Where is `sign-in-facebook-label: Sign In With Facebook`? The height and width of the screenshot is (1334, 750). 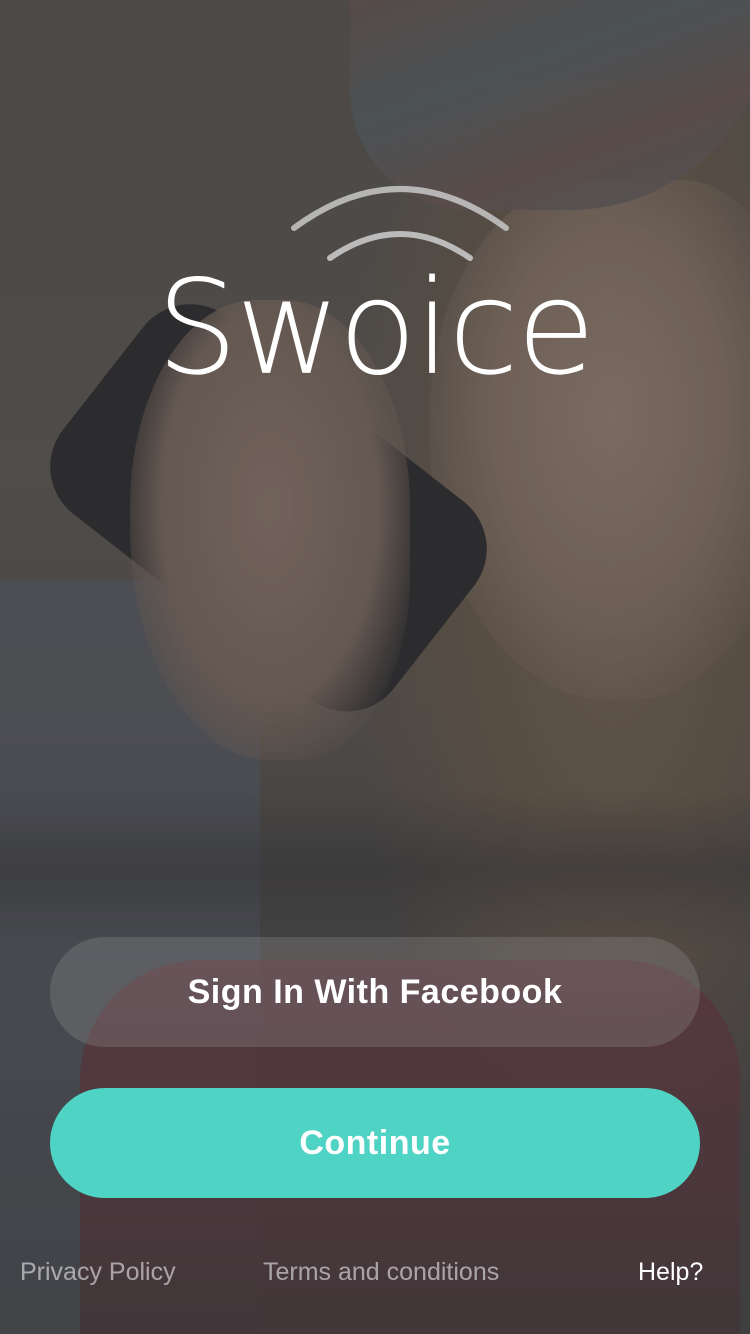 sign-in-facebook-label: Sign In With Facebook is located at coordinates (375, 991).